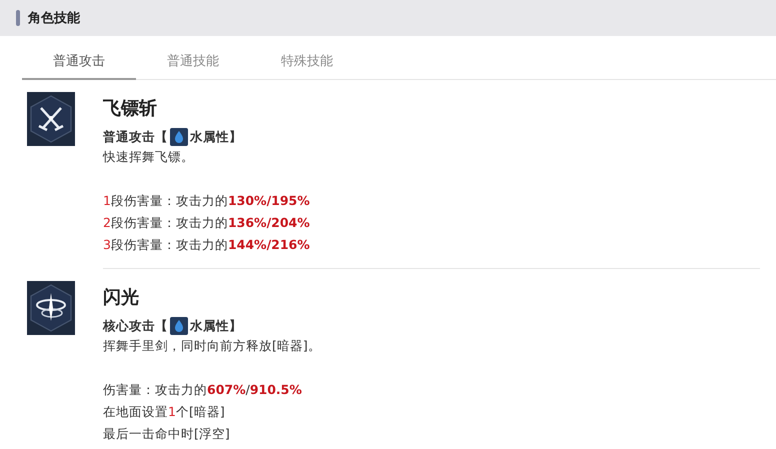 This screenshot has width=776, height=449. What do you see at coordinates (307, 62) in the screenshot?
I see `tab: 特殊技能` at bounding box center [307, 62].